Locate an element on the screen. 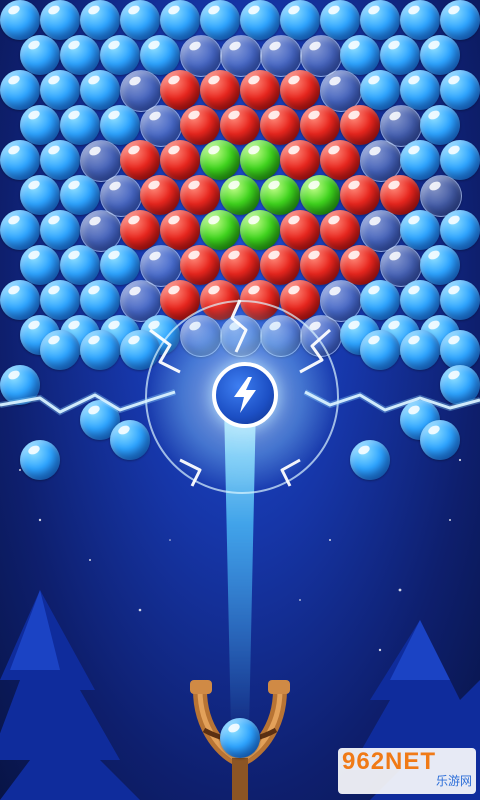 The image size is (480, 800). lightning-powerup is located at coordinates (245, 395).